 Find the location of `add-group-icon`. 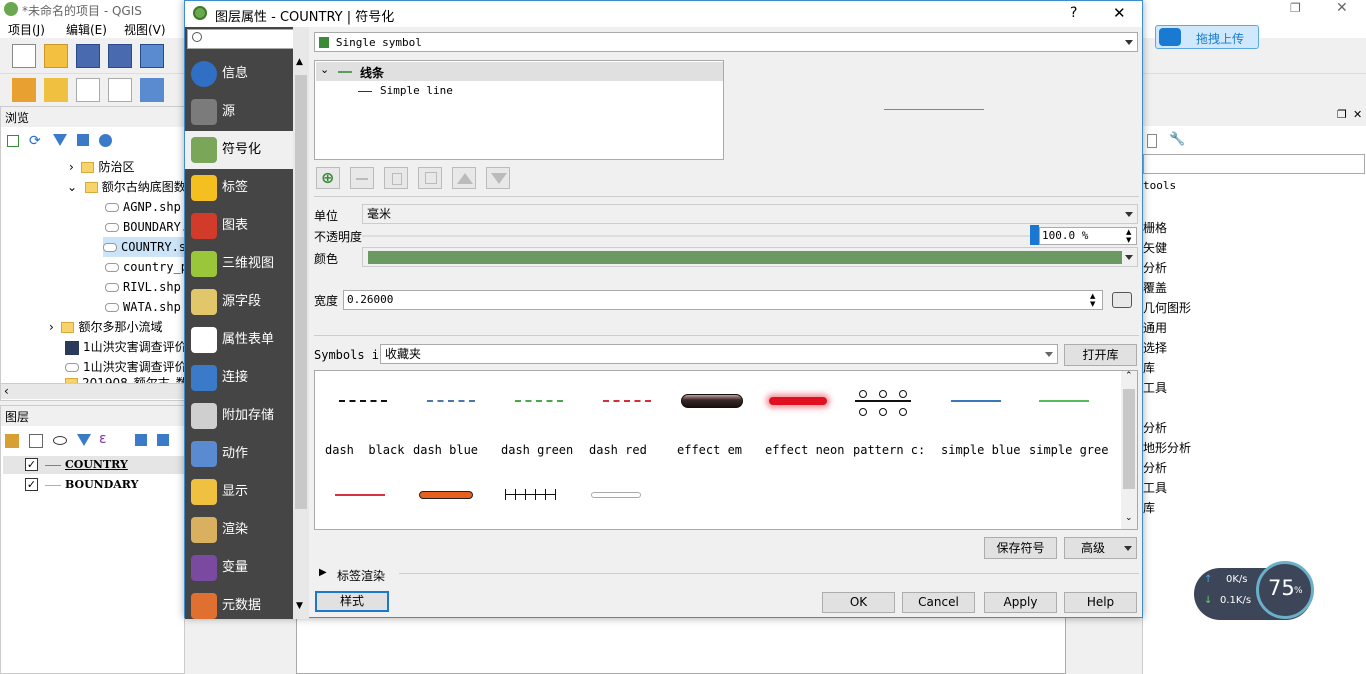

add-group-icon is located at coordinates (36, 441).